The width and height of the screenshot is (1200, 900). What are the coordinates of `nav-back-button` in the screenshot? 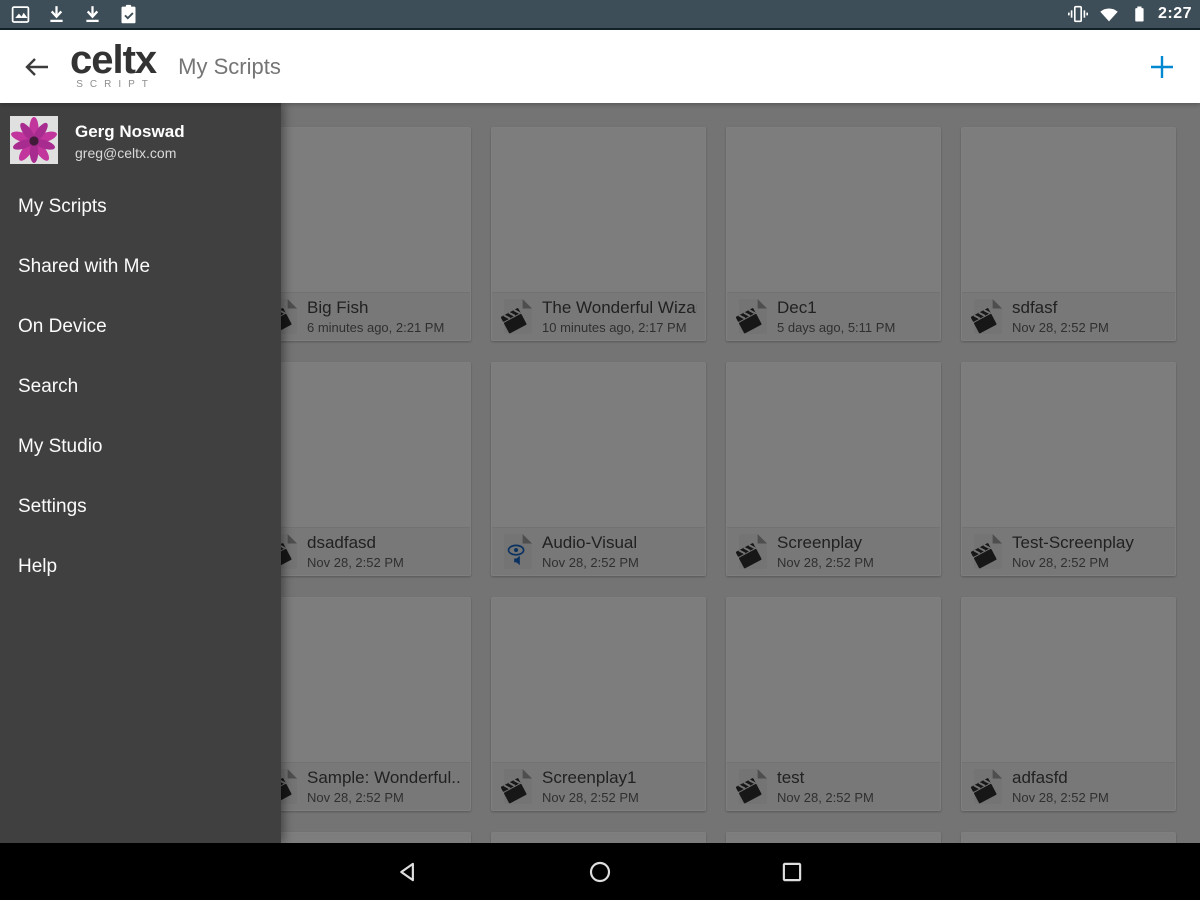 It's located at (408, 872).